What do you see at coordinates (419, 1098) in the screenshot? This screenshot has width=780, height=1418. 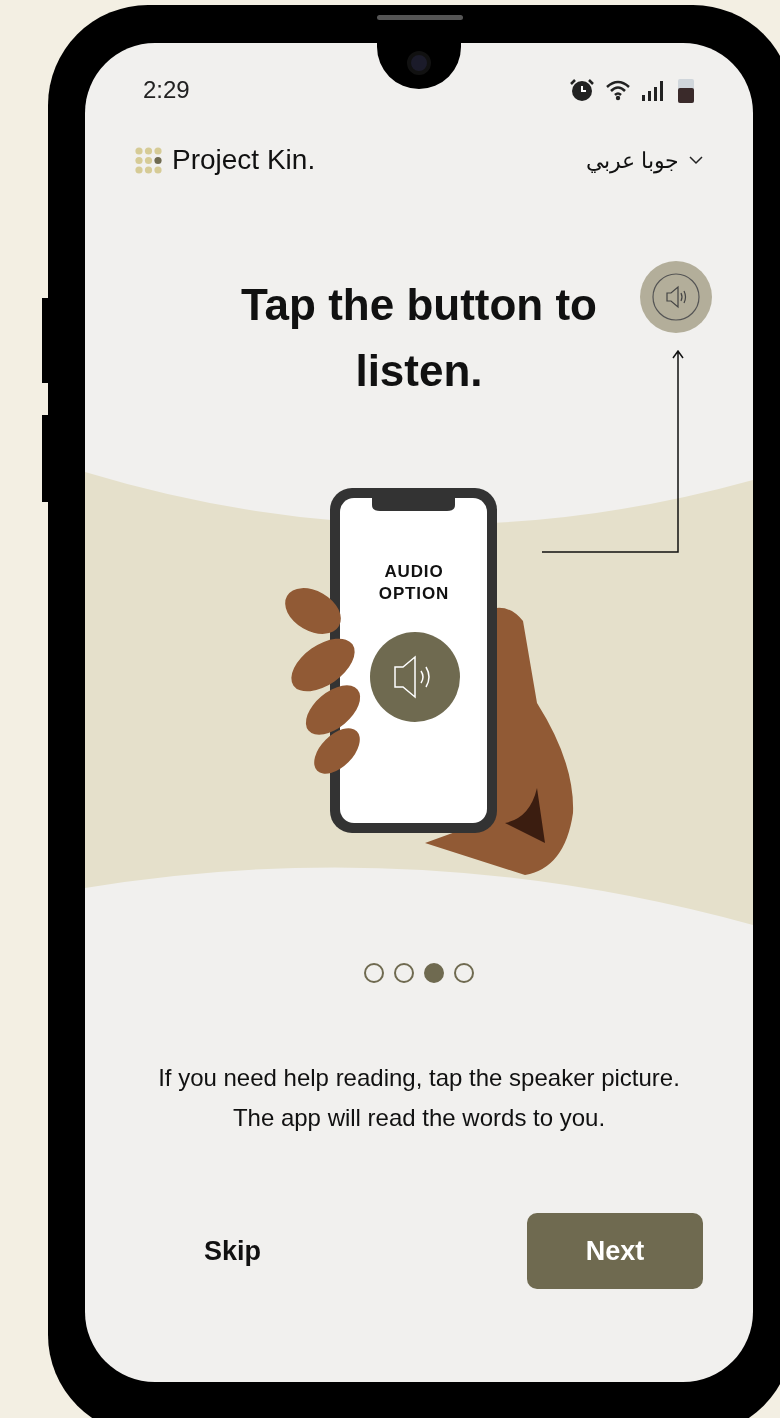 I see `body-text: If you need help reading, tap the speaker picture. The app will read the words to you.` at bounding box center [419, 1098].